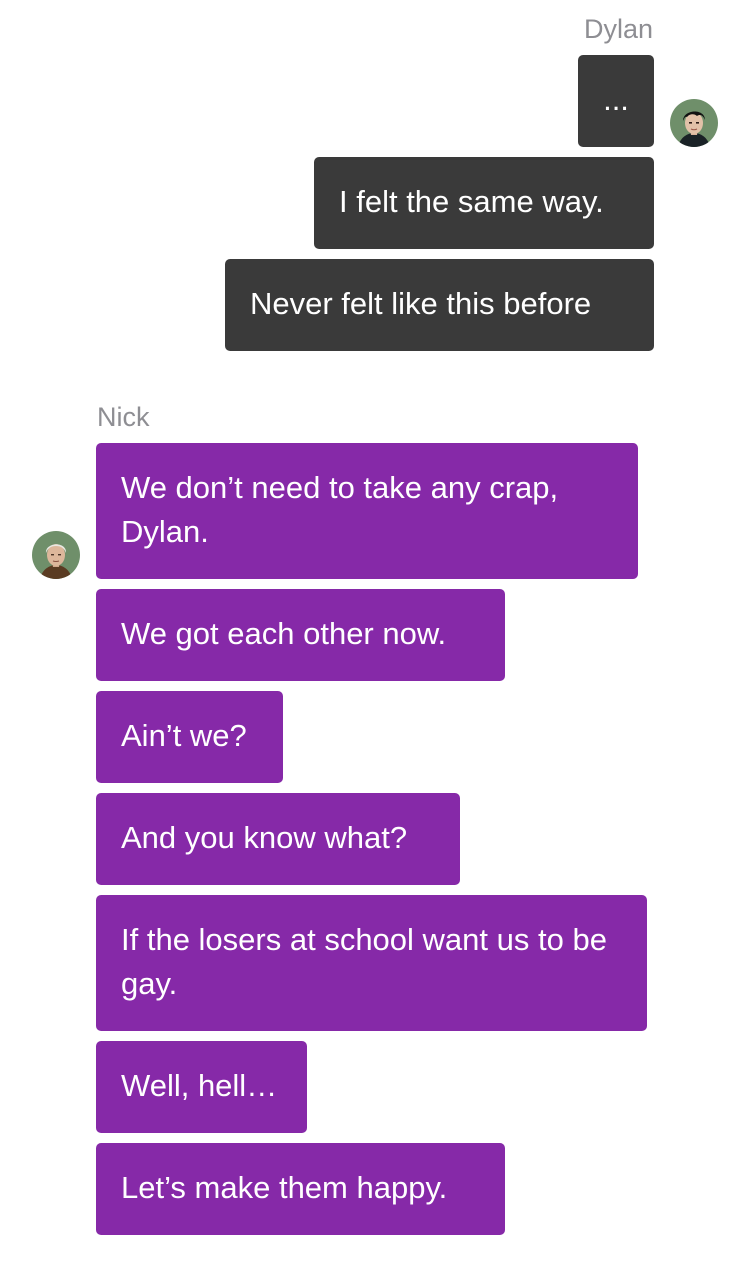 The height and width of the screenshot is (1280, 750). I want to click on dylan-sender-name: Dylan, so click(618, 29).